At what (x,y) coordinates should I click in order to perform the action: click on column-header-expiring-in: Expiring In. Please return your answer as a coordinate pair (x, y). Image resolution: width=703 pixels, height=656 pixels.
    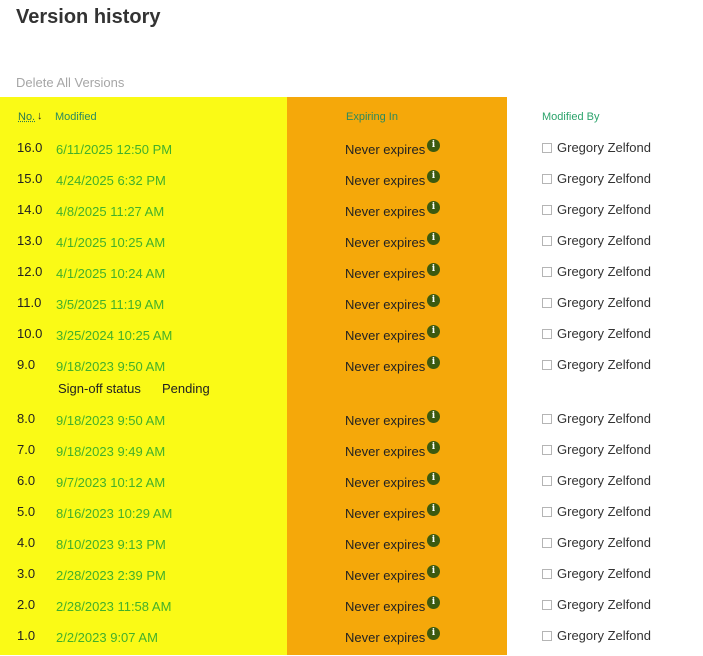
    Looking at the image, I should click on (372, 117).